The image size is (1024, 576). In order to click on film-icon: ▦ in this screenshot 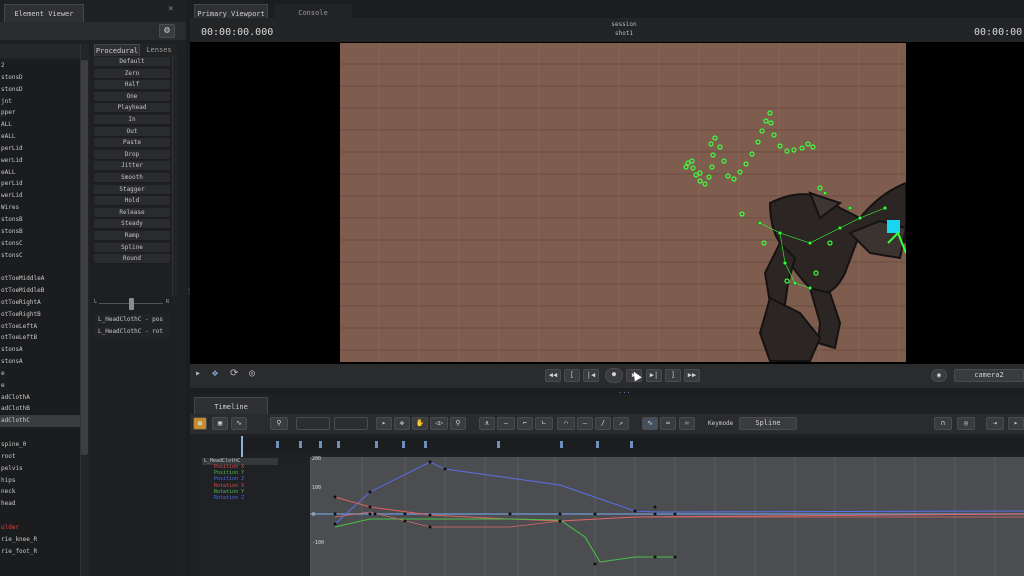, I will do `click(200, 423)`.